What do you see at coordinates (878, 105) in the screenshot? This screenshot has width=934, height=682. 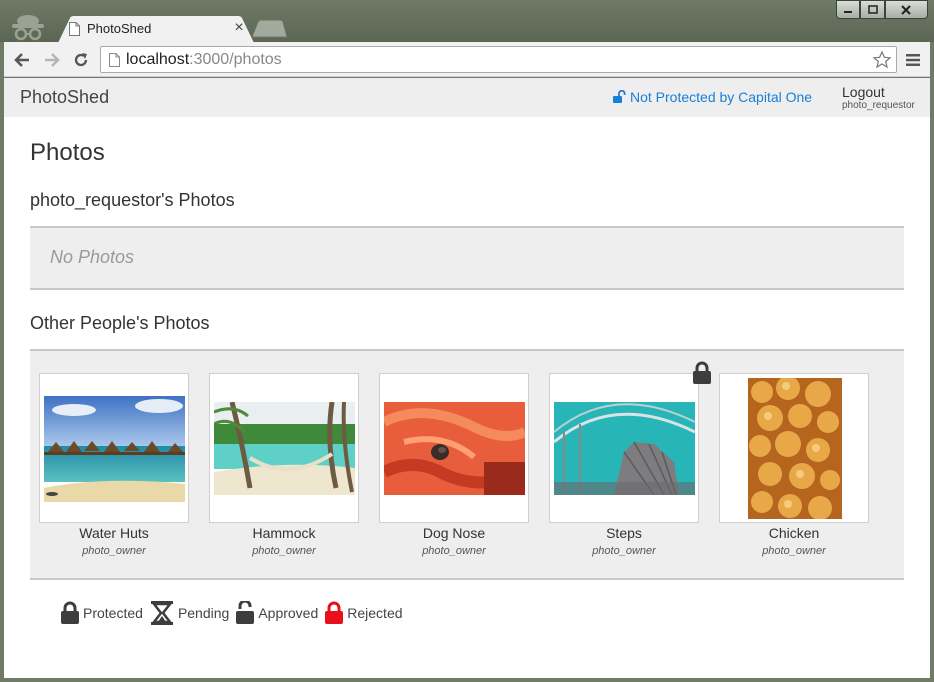 I see `current-username: photo_requestor` at bounding box center [878, 105].